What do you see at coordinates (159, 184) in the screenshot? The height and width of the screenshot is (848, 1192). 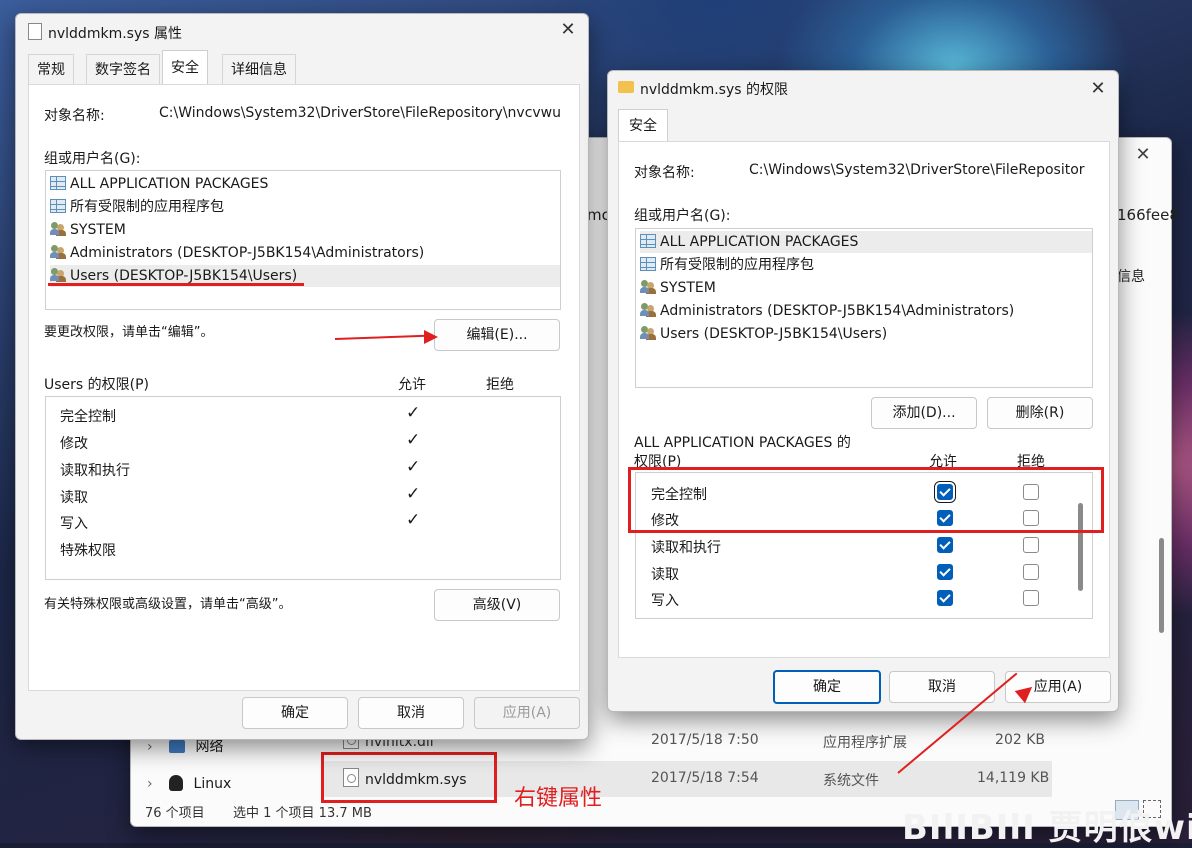 I see `user-item: ALL APPLICATION PACKAGES` at bounding box center [159, 184].